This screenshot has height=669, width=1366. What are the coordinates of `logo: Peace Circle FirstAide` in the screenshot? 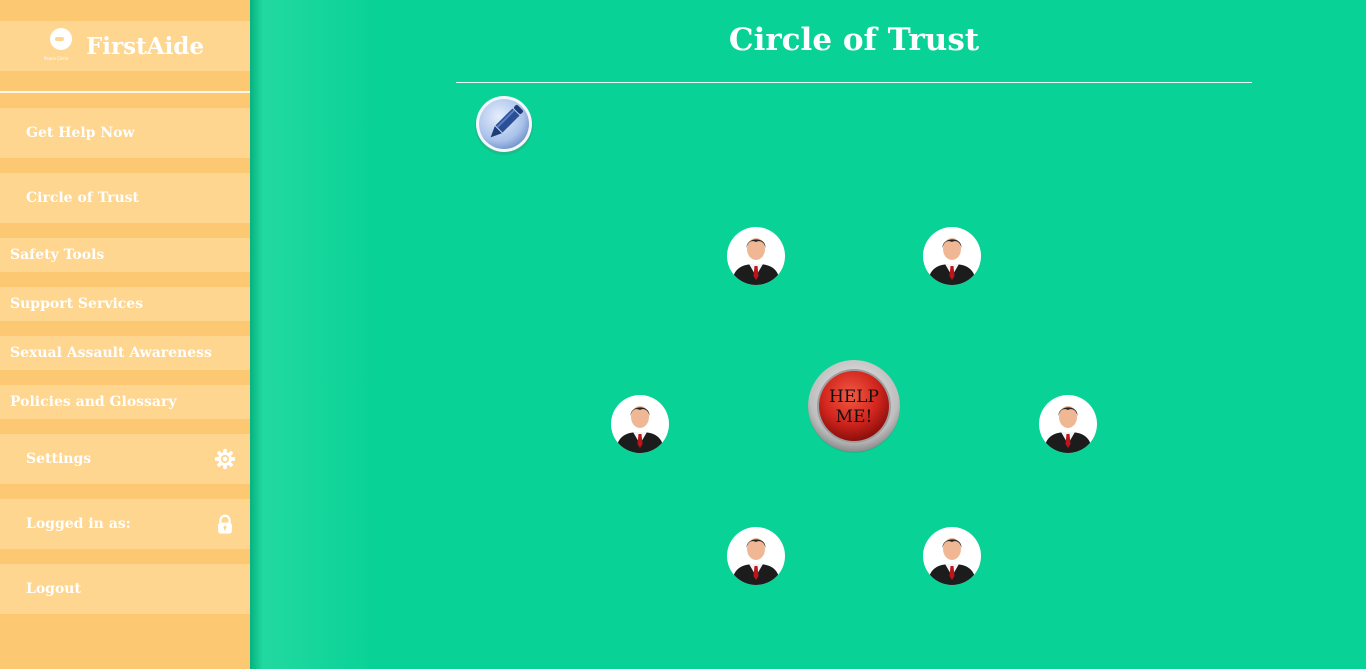 It's located at (125, 46).